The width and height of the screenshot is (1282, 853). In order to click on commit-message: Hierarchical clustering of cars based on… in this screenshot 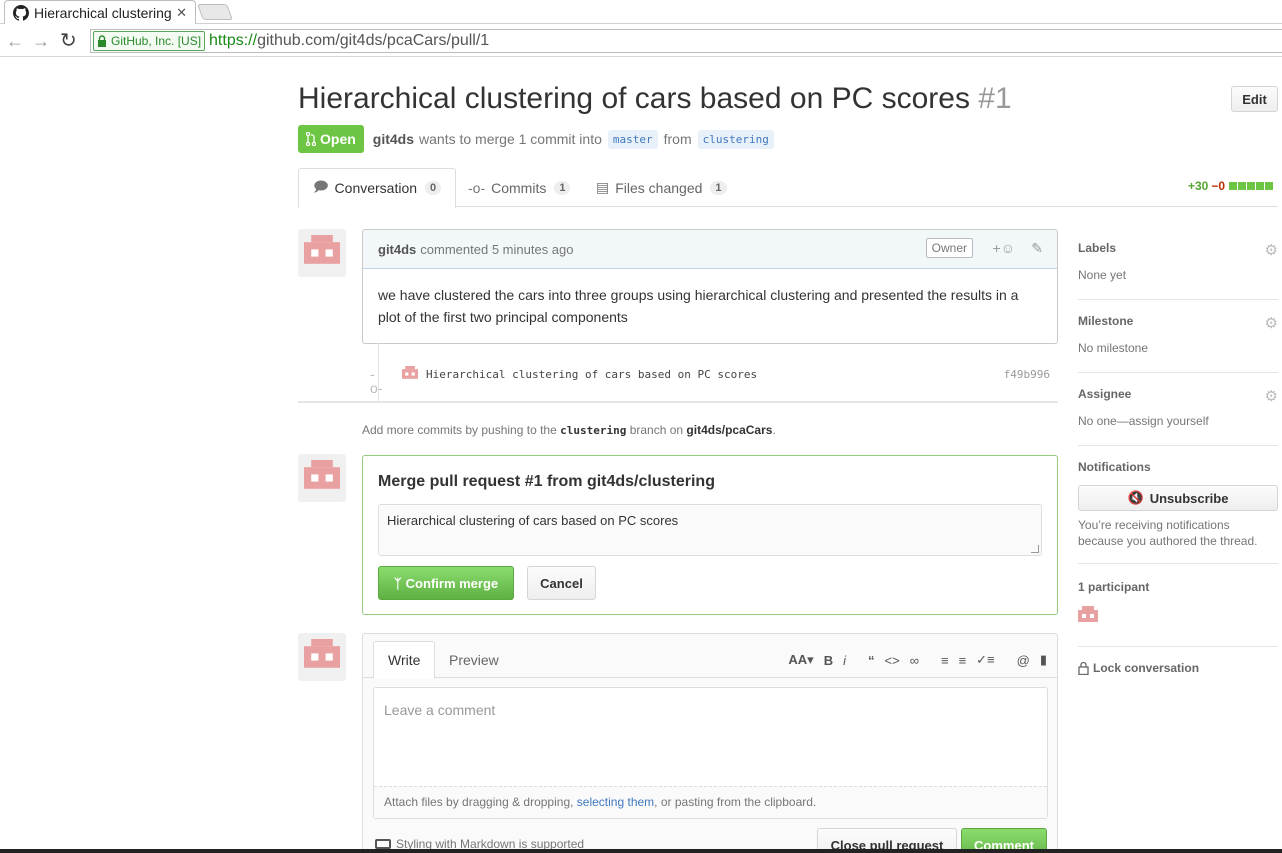, I will do `click(591, 374)`.